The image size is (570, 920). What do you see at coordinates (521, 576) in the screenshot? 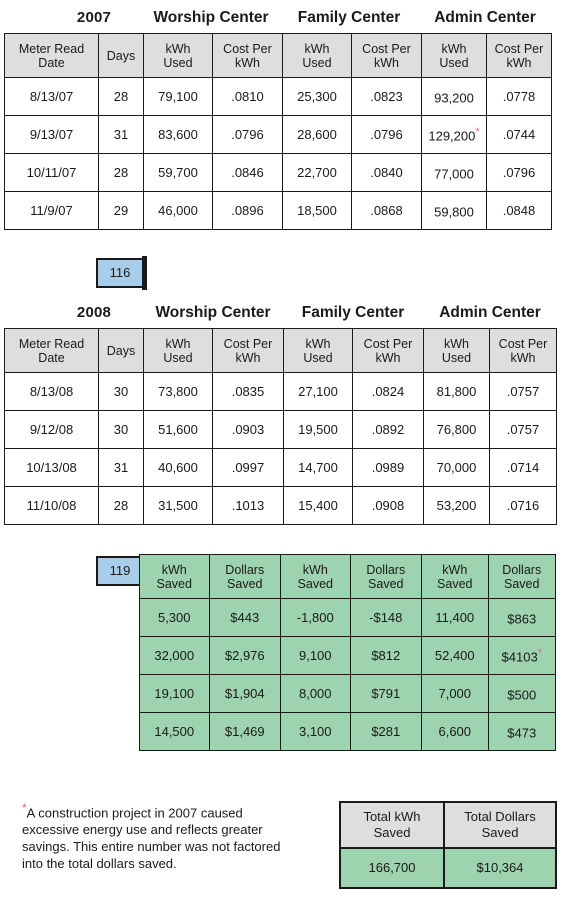
I see `col-header-admin-dollars-saved: Dollars Saved` at bounding box center [521, 576].